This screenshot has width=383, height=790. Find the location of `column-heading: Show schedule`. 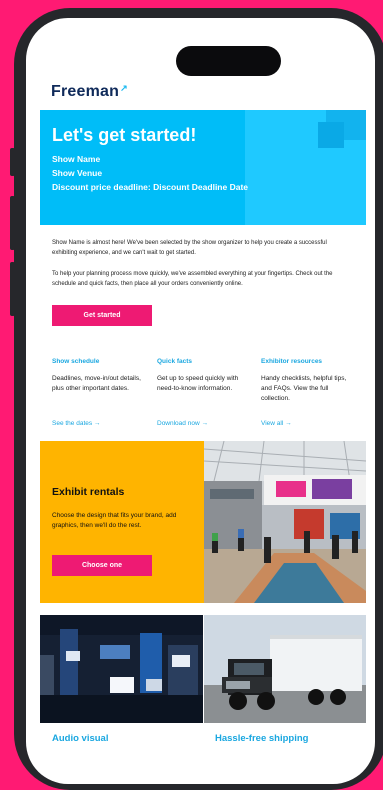

column-heading: Show schedule is located at coordinates (76, 361).